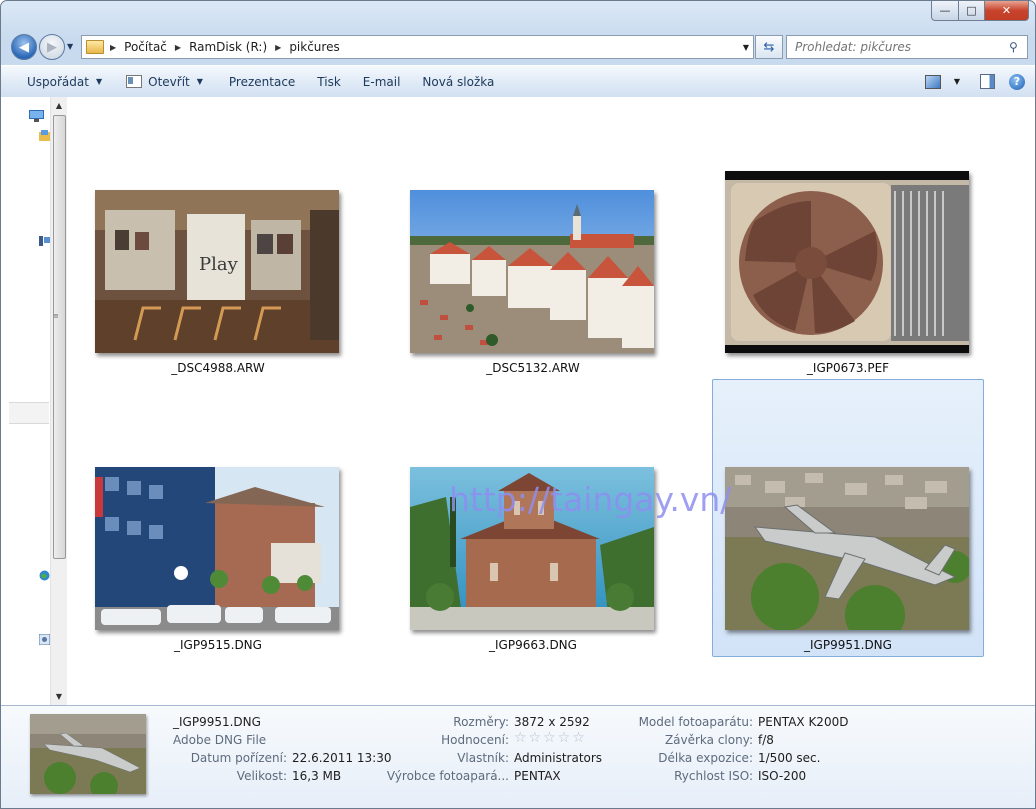 The image size is (1036, 809). What do you see at coordinates (558, 758) in the screenshot?
I see `owner-value: Administrators` at bounding box center [558, 758].